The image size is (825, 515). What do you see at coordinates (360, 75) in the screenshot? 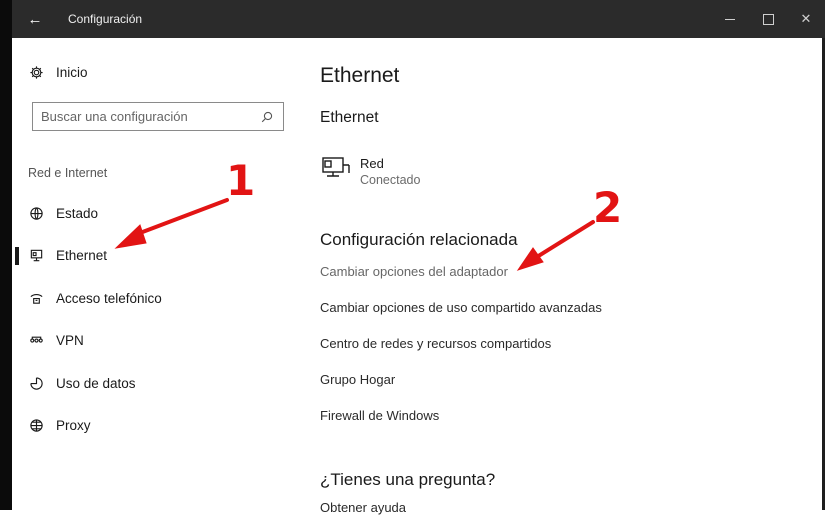
I see `page-title: Ethernet` at bounding box center [360, 75].